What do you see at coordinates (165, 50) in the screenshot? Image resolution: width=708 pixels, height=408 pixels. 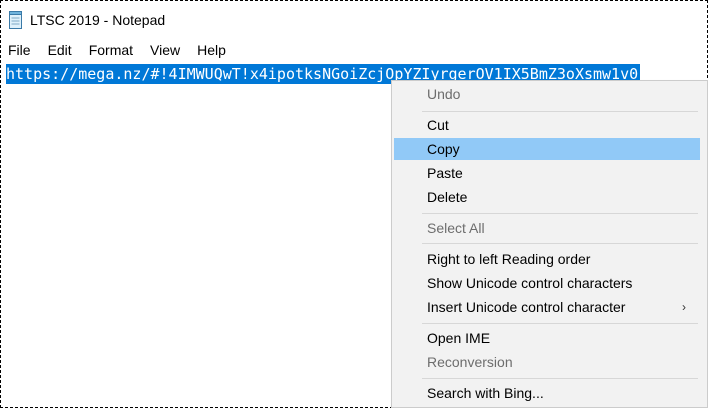 I see `menu-view: View` at bounding box center [165, 50].